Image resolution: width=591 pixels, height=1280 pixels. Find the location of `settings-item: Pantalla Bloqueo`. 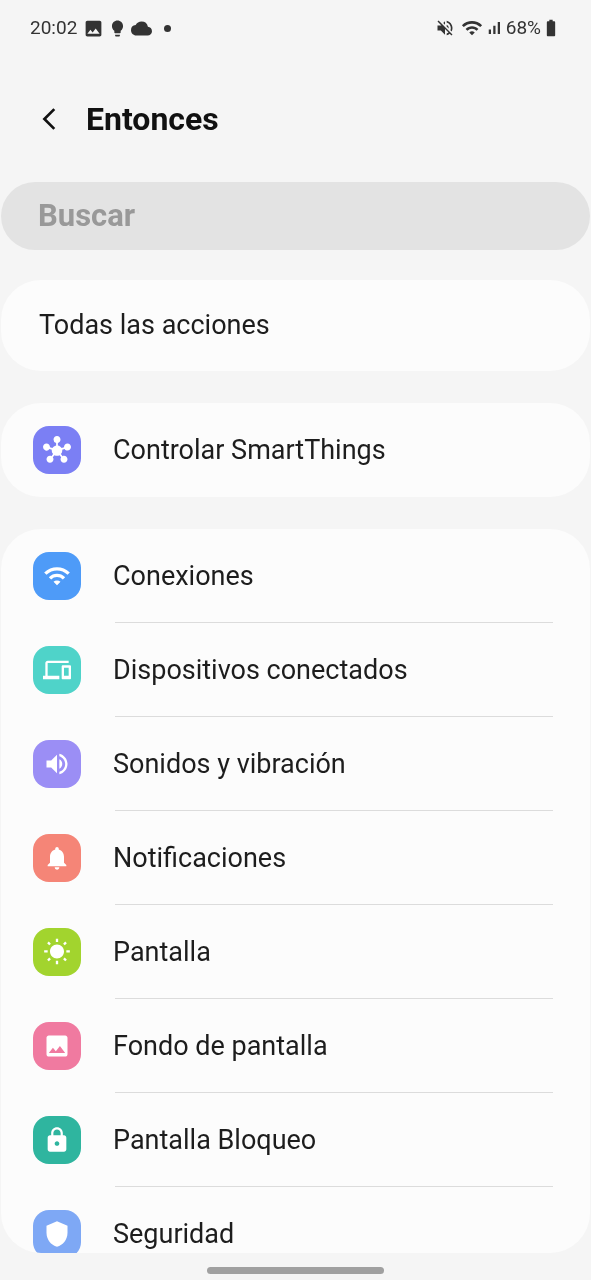

settings-item: Pantalla Bloqueo is located at coordinates (295, 1140).